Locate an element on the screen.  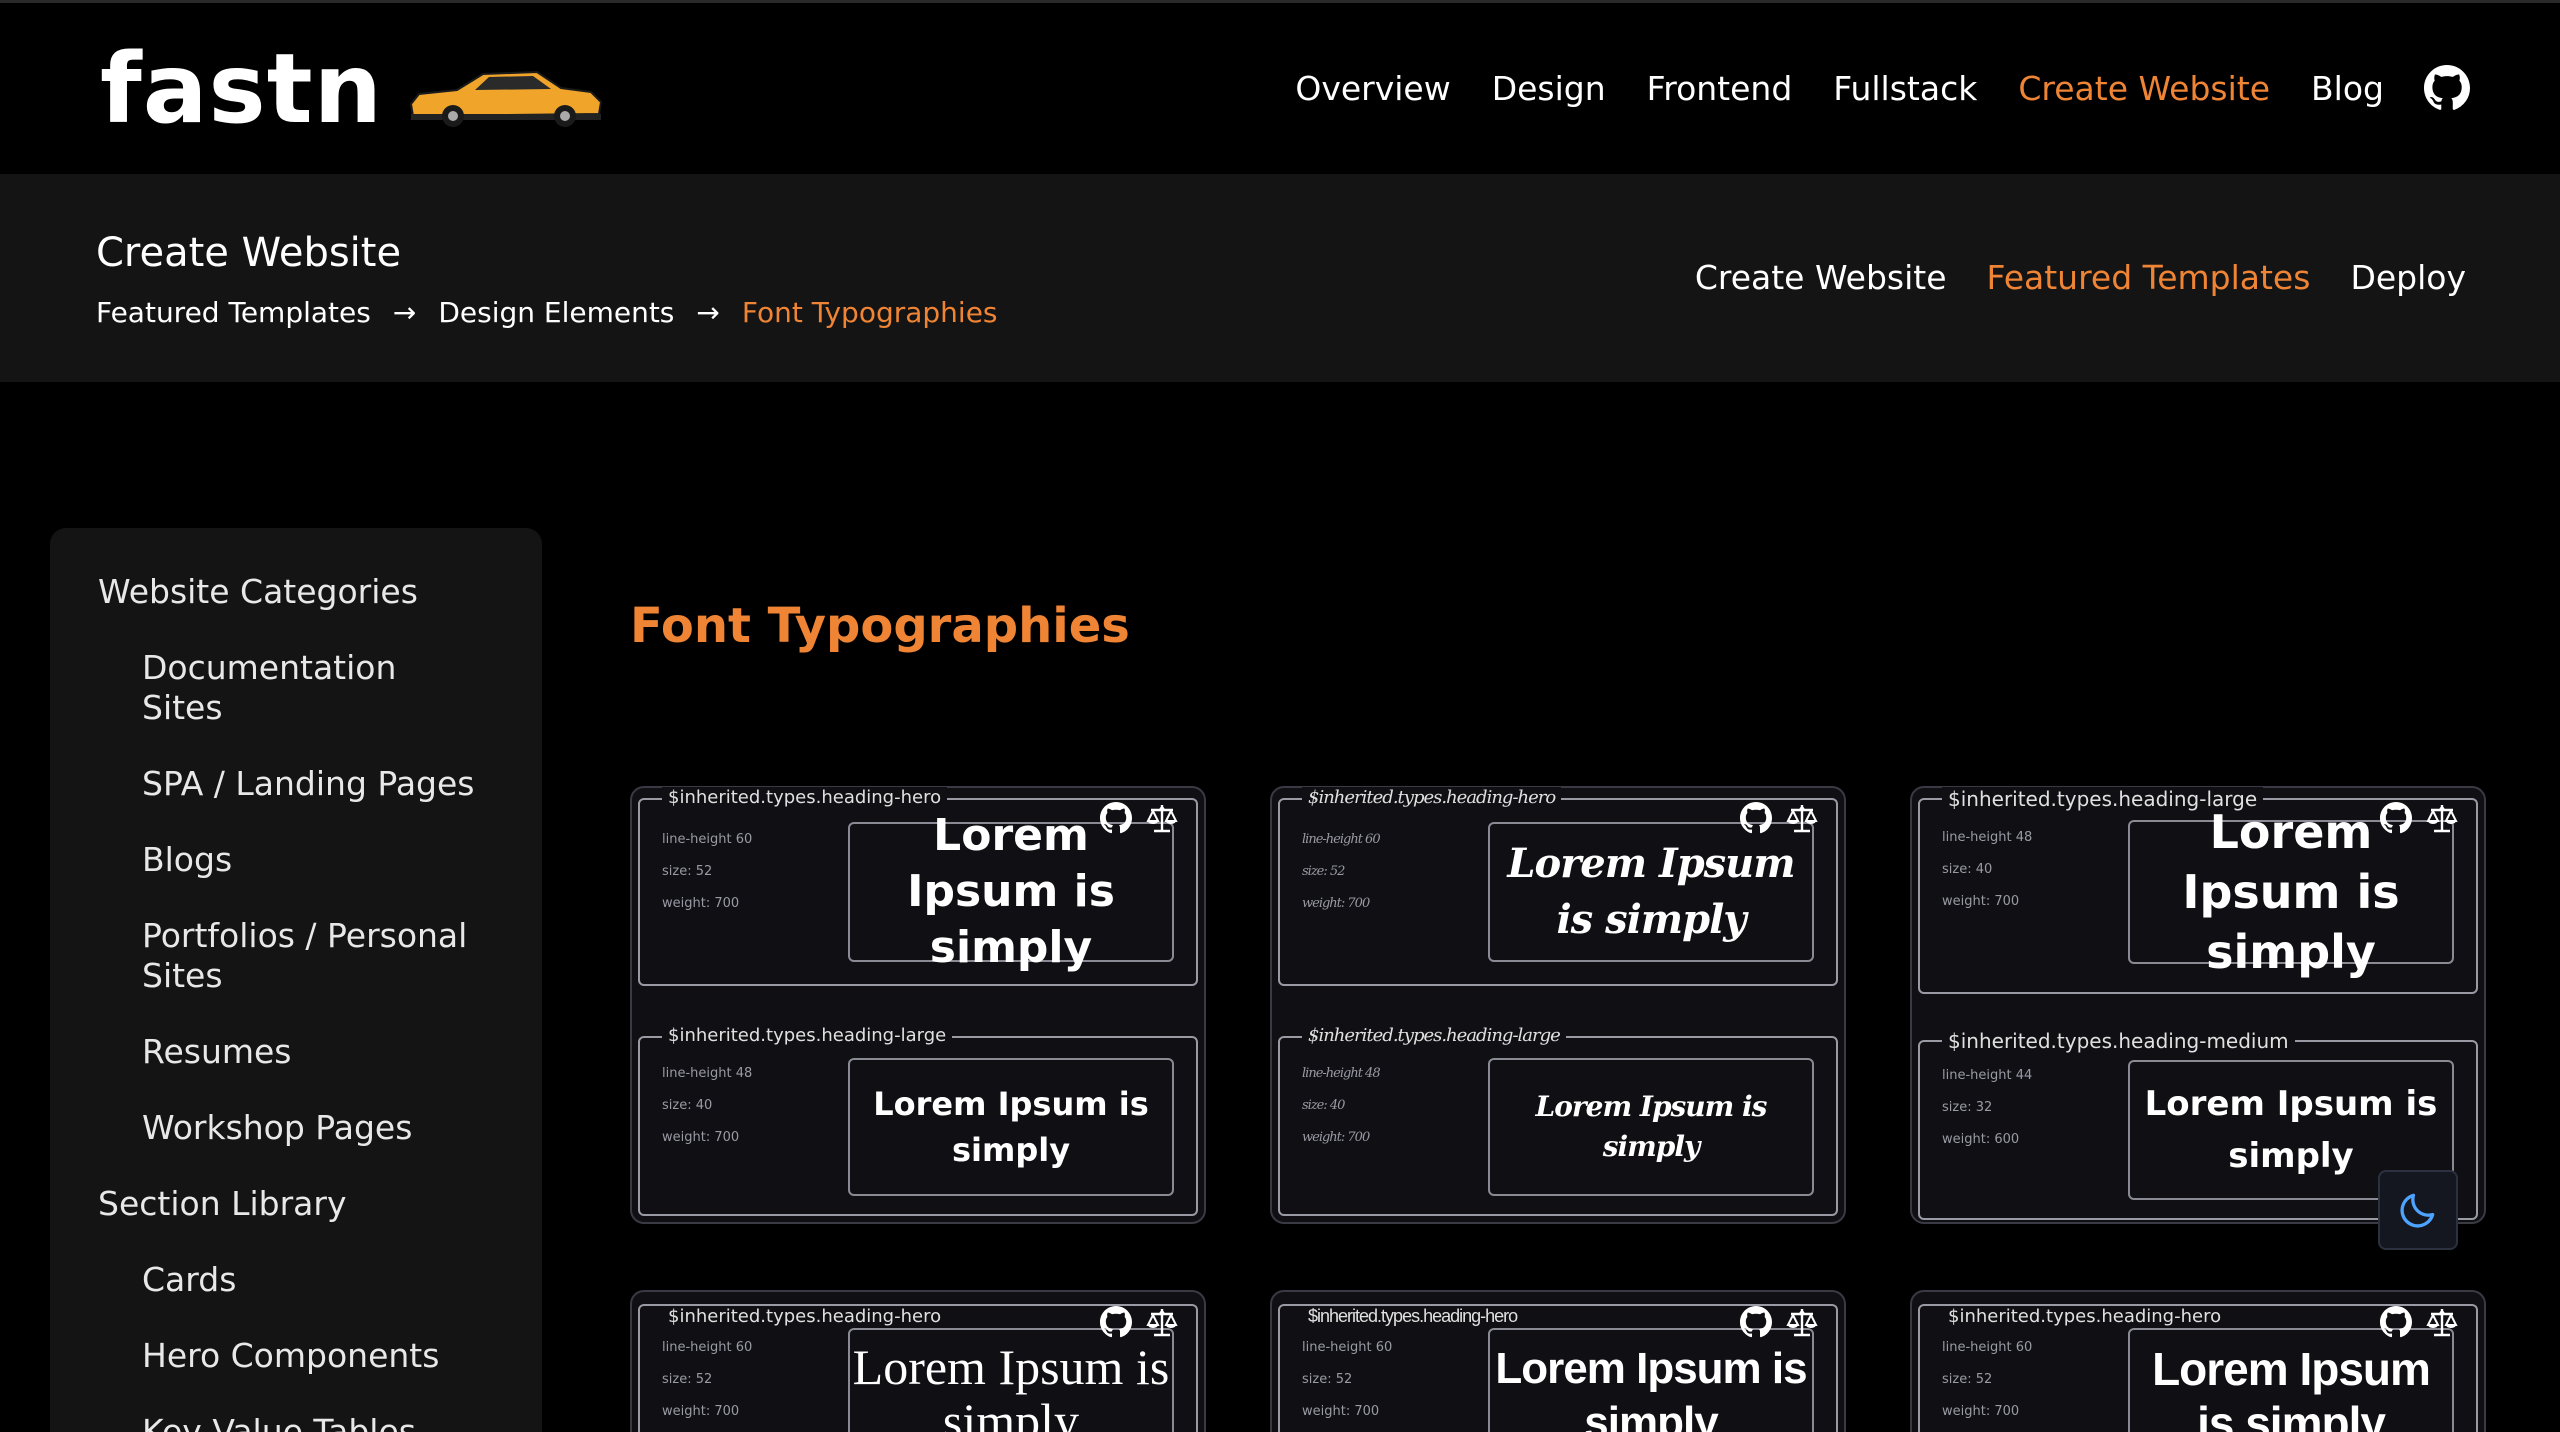
subnav-featured-templates: Featured Templates is located at coordinates (2149, 277).